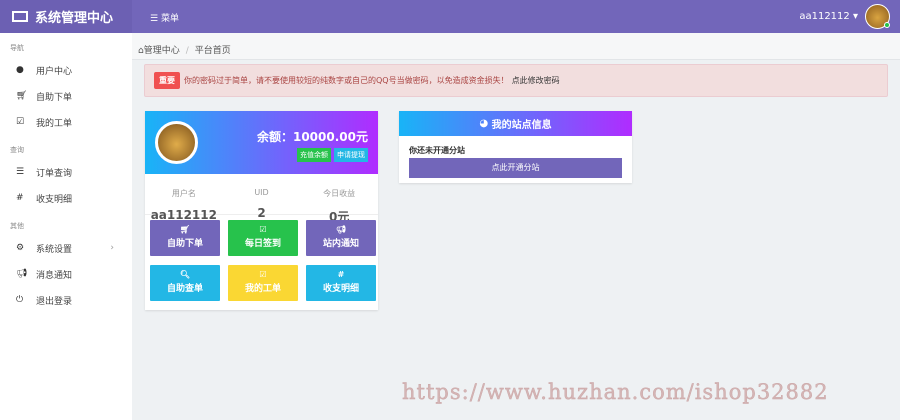 This screenshot has width=900, height=420. Describe the element at coordinates (263, 229) in the screenshot. I see `check-icon: ☑` at that location.